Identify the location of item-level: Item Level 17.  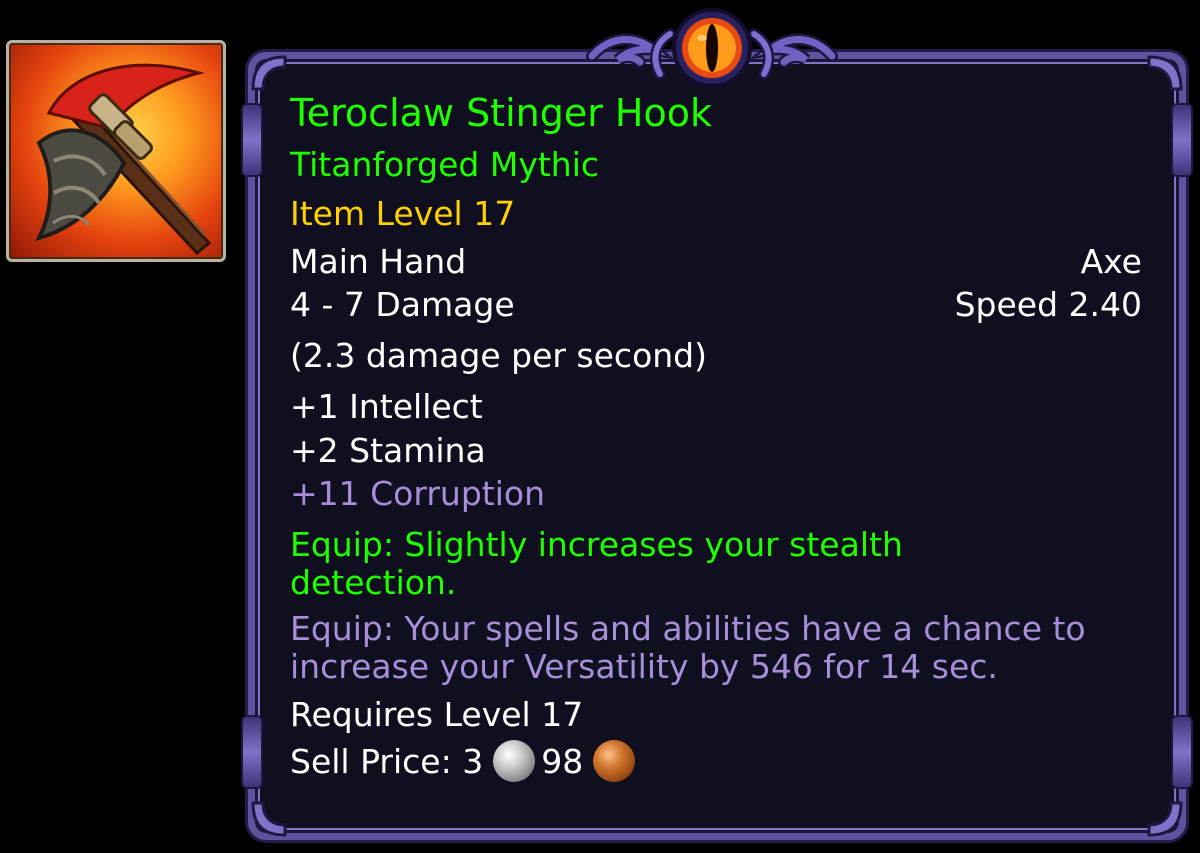
(403, 214).